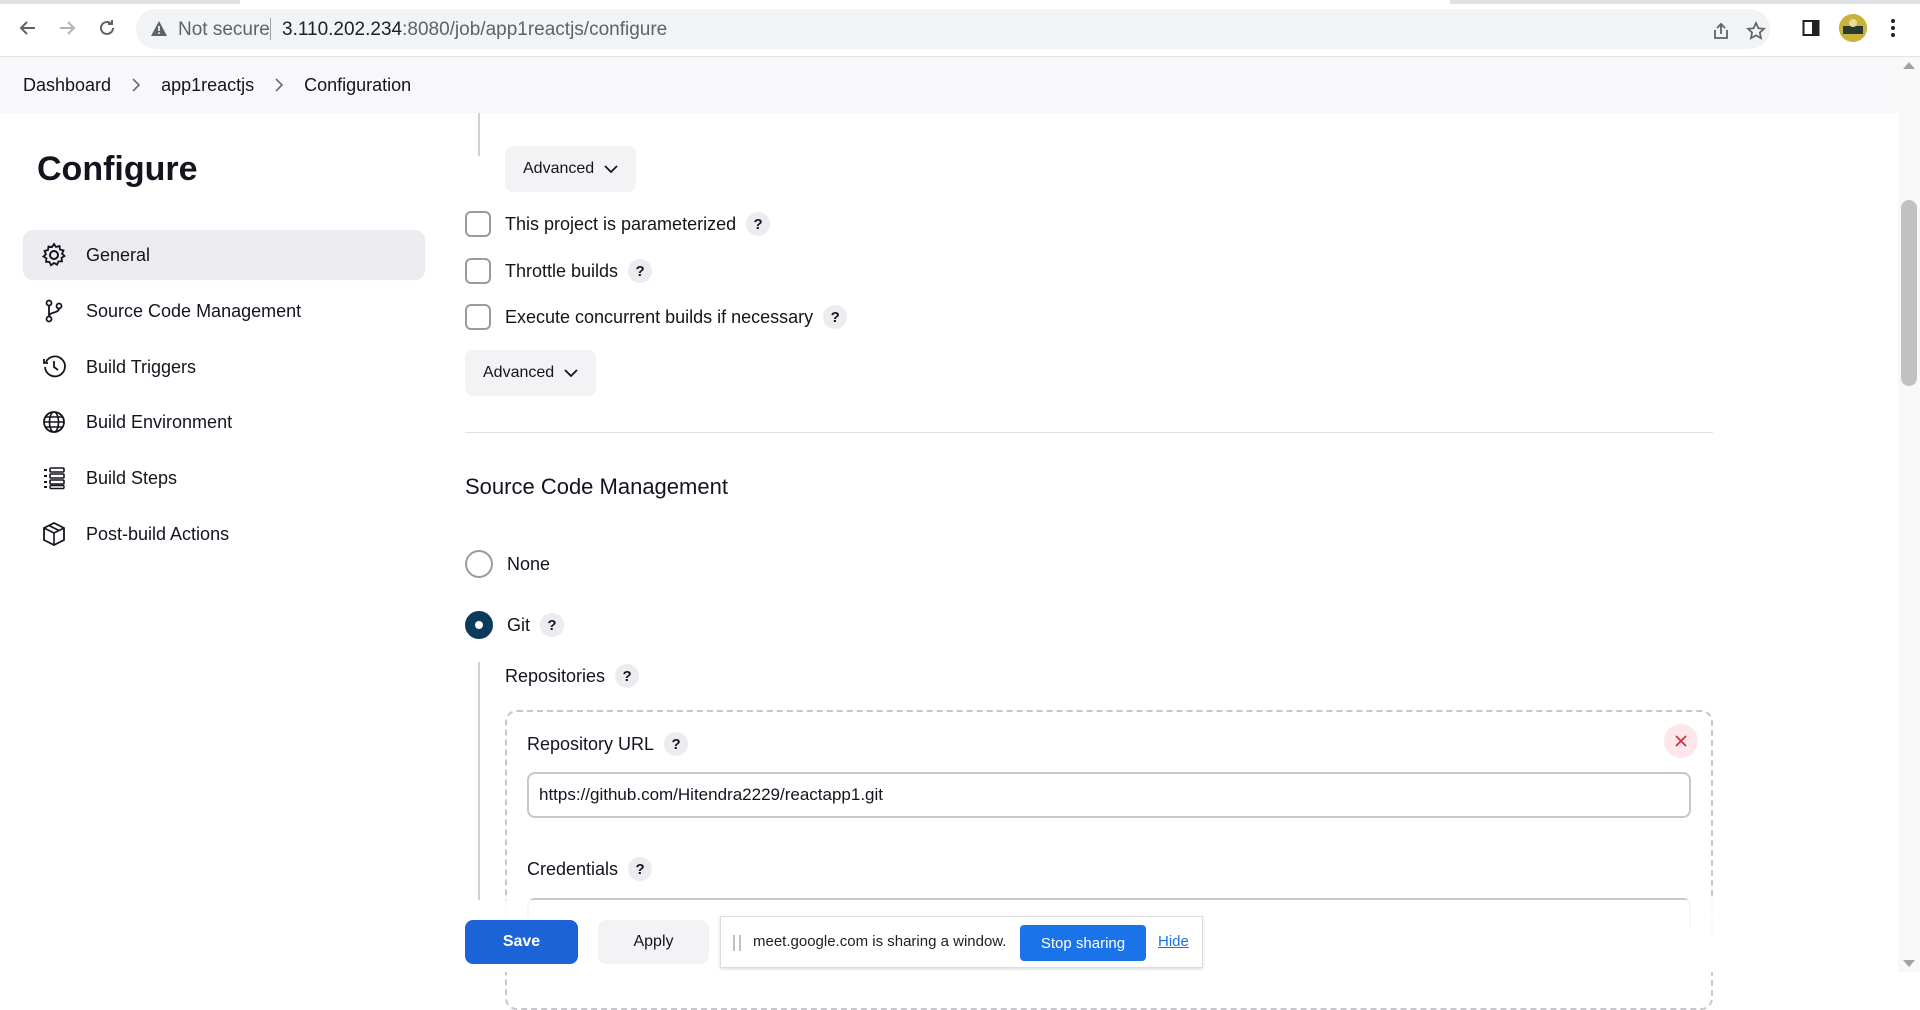  I want to click on close-icon, so click(1681, 741).